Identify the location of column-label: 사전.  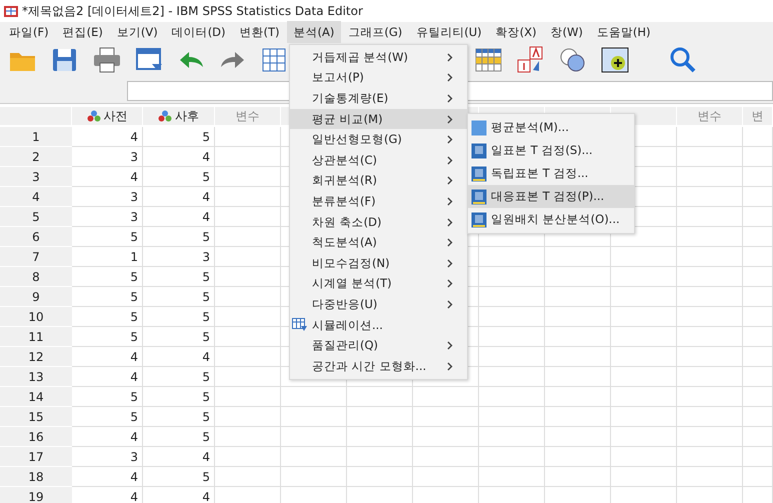
(116, 116).